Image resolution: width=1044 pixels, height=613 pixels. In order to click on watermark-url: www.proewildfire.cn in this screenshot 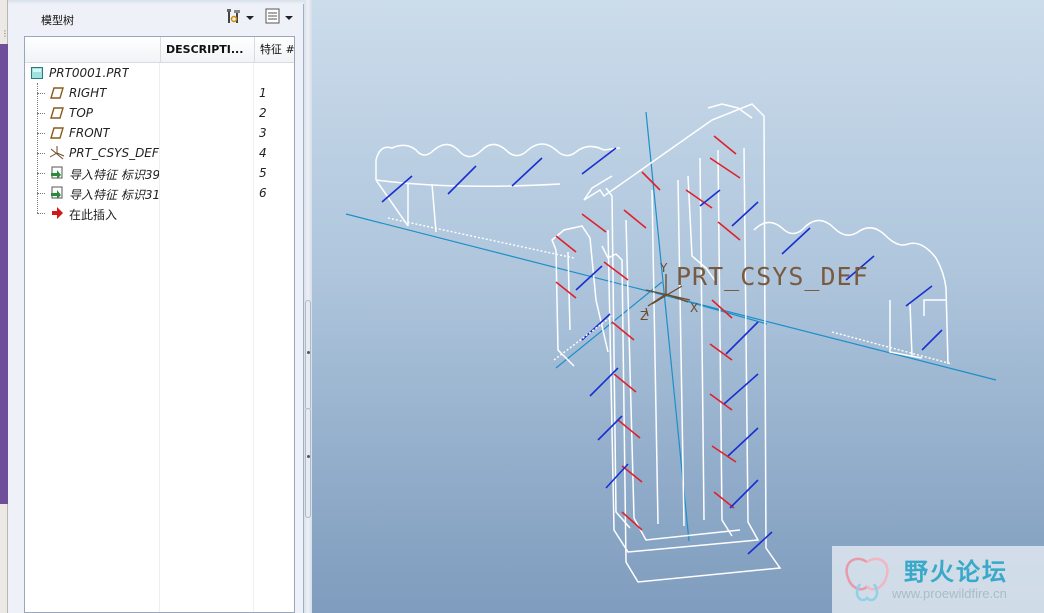, I will do `click(949, 593)`.